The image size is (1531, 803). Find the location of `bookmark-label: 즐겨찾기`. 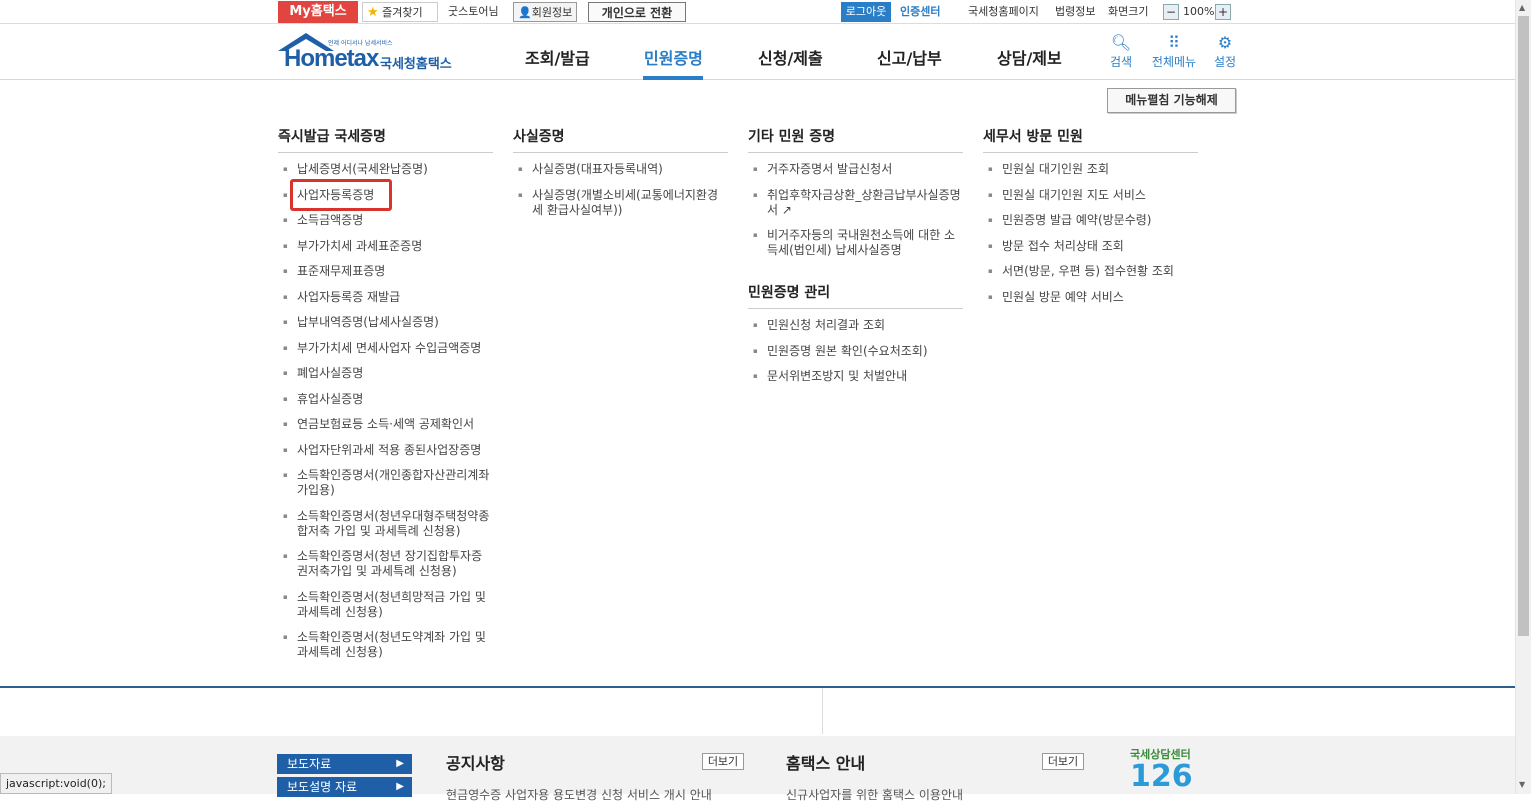

bookmark-label: 즐겨찾기 is located at coordinates (402, 12).